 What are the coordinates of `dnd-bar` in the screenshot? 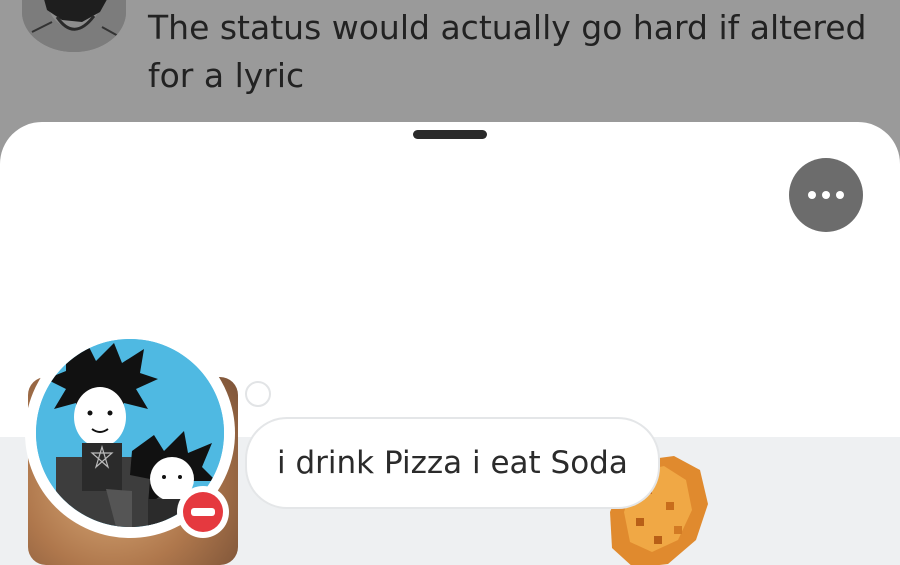 It's located at (203, 512).